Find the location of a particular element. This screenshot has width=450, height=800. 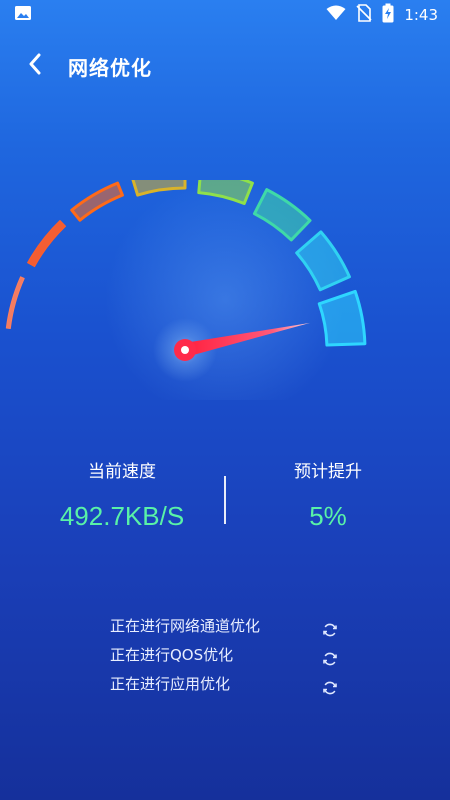

no-sim-icon is located at coordinates (364, 15).